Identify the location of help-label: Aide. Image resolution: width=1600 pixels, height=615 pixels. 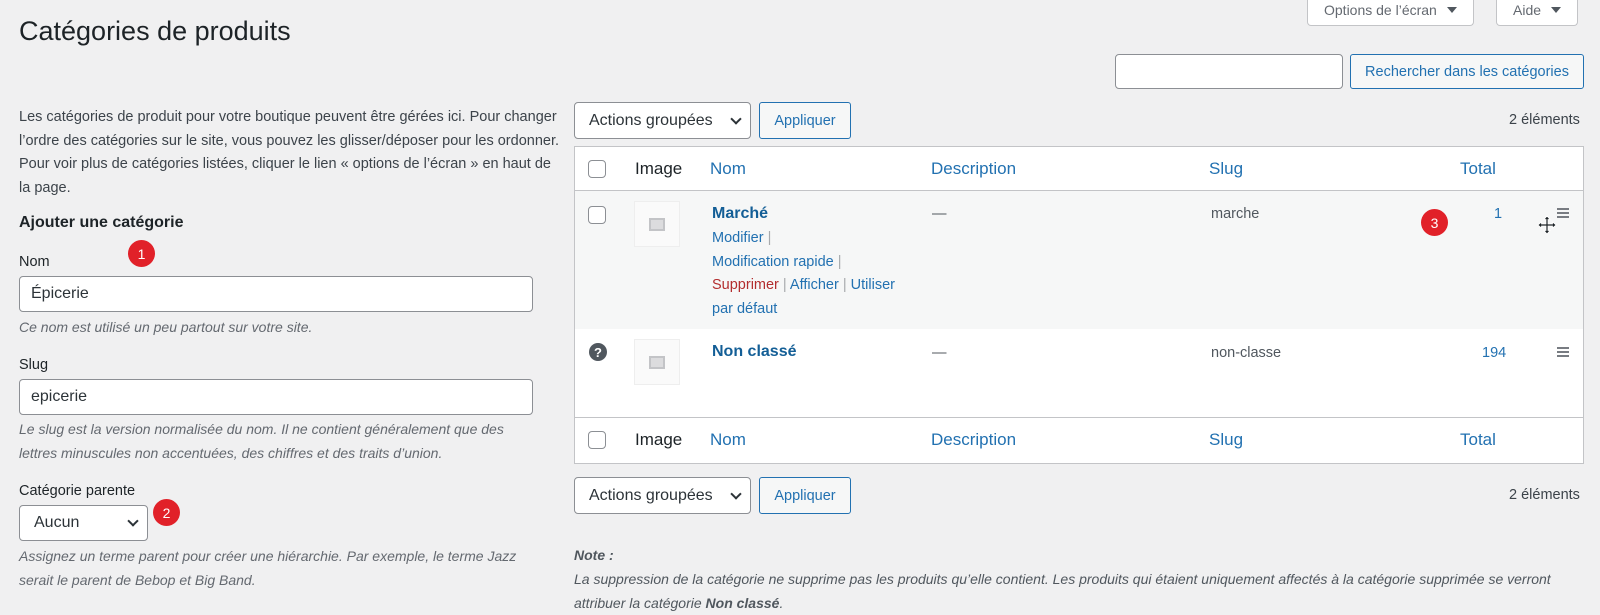
(1527, 9).